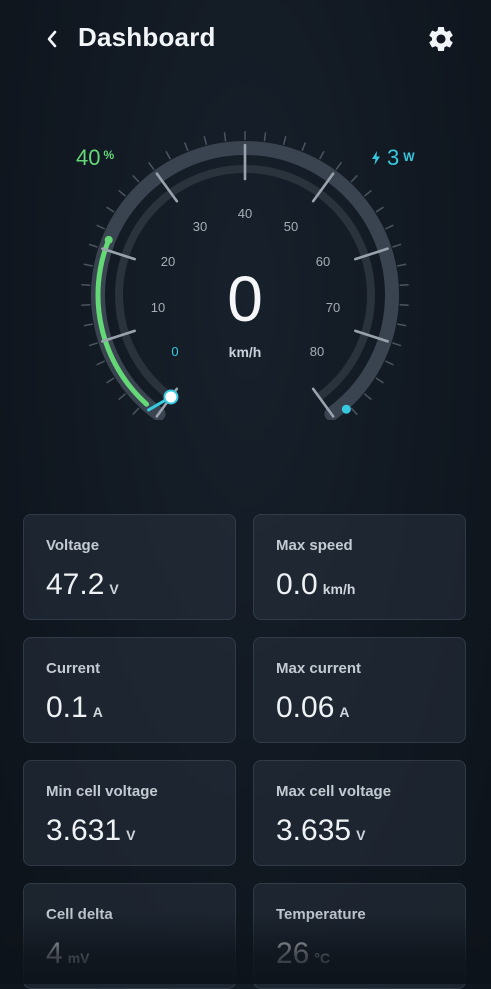 The image size is (491, 989). I want to click on stat-value-row: 0.06 A, so click(313, 708).